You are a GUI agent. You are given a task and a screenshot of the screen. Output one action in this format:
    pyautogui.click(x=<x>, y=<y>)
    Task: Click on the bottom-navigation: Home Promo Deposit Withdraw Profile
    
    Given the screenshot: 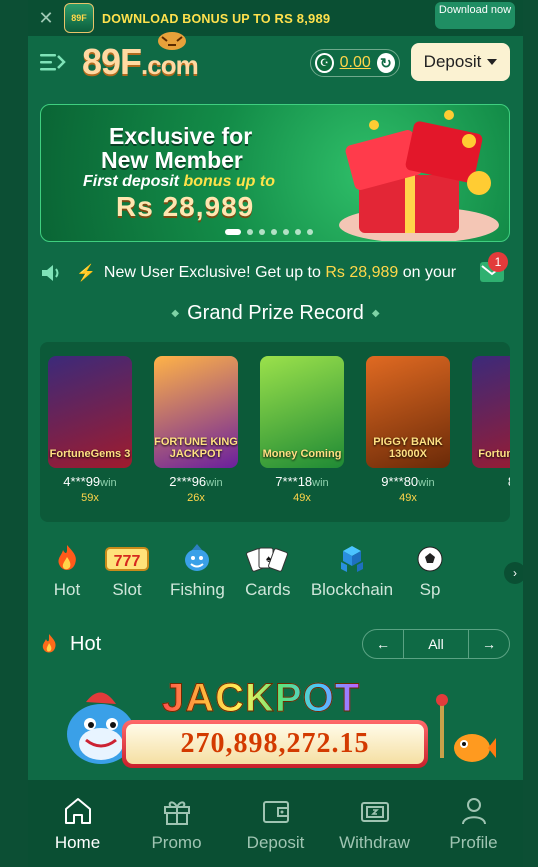 What is the action you would take?
    pyautogui.click(x=275, y=823)
    